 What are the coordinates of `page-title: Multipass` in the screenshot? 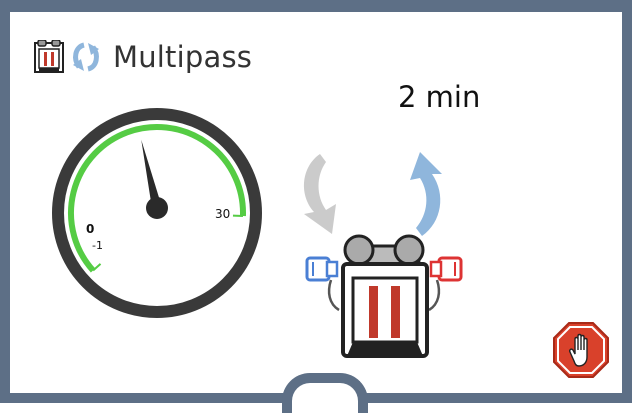 It's located at (182, 57).